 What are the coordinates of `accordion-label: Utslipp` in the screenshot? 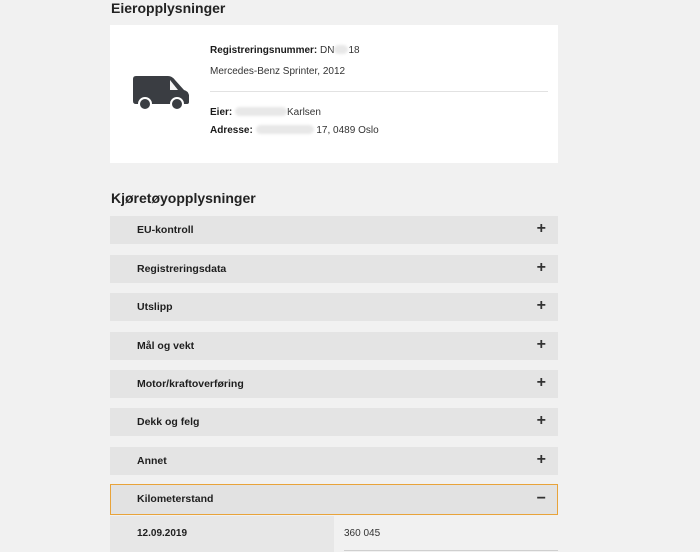 It's located at (155, 307).